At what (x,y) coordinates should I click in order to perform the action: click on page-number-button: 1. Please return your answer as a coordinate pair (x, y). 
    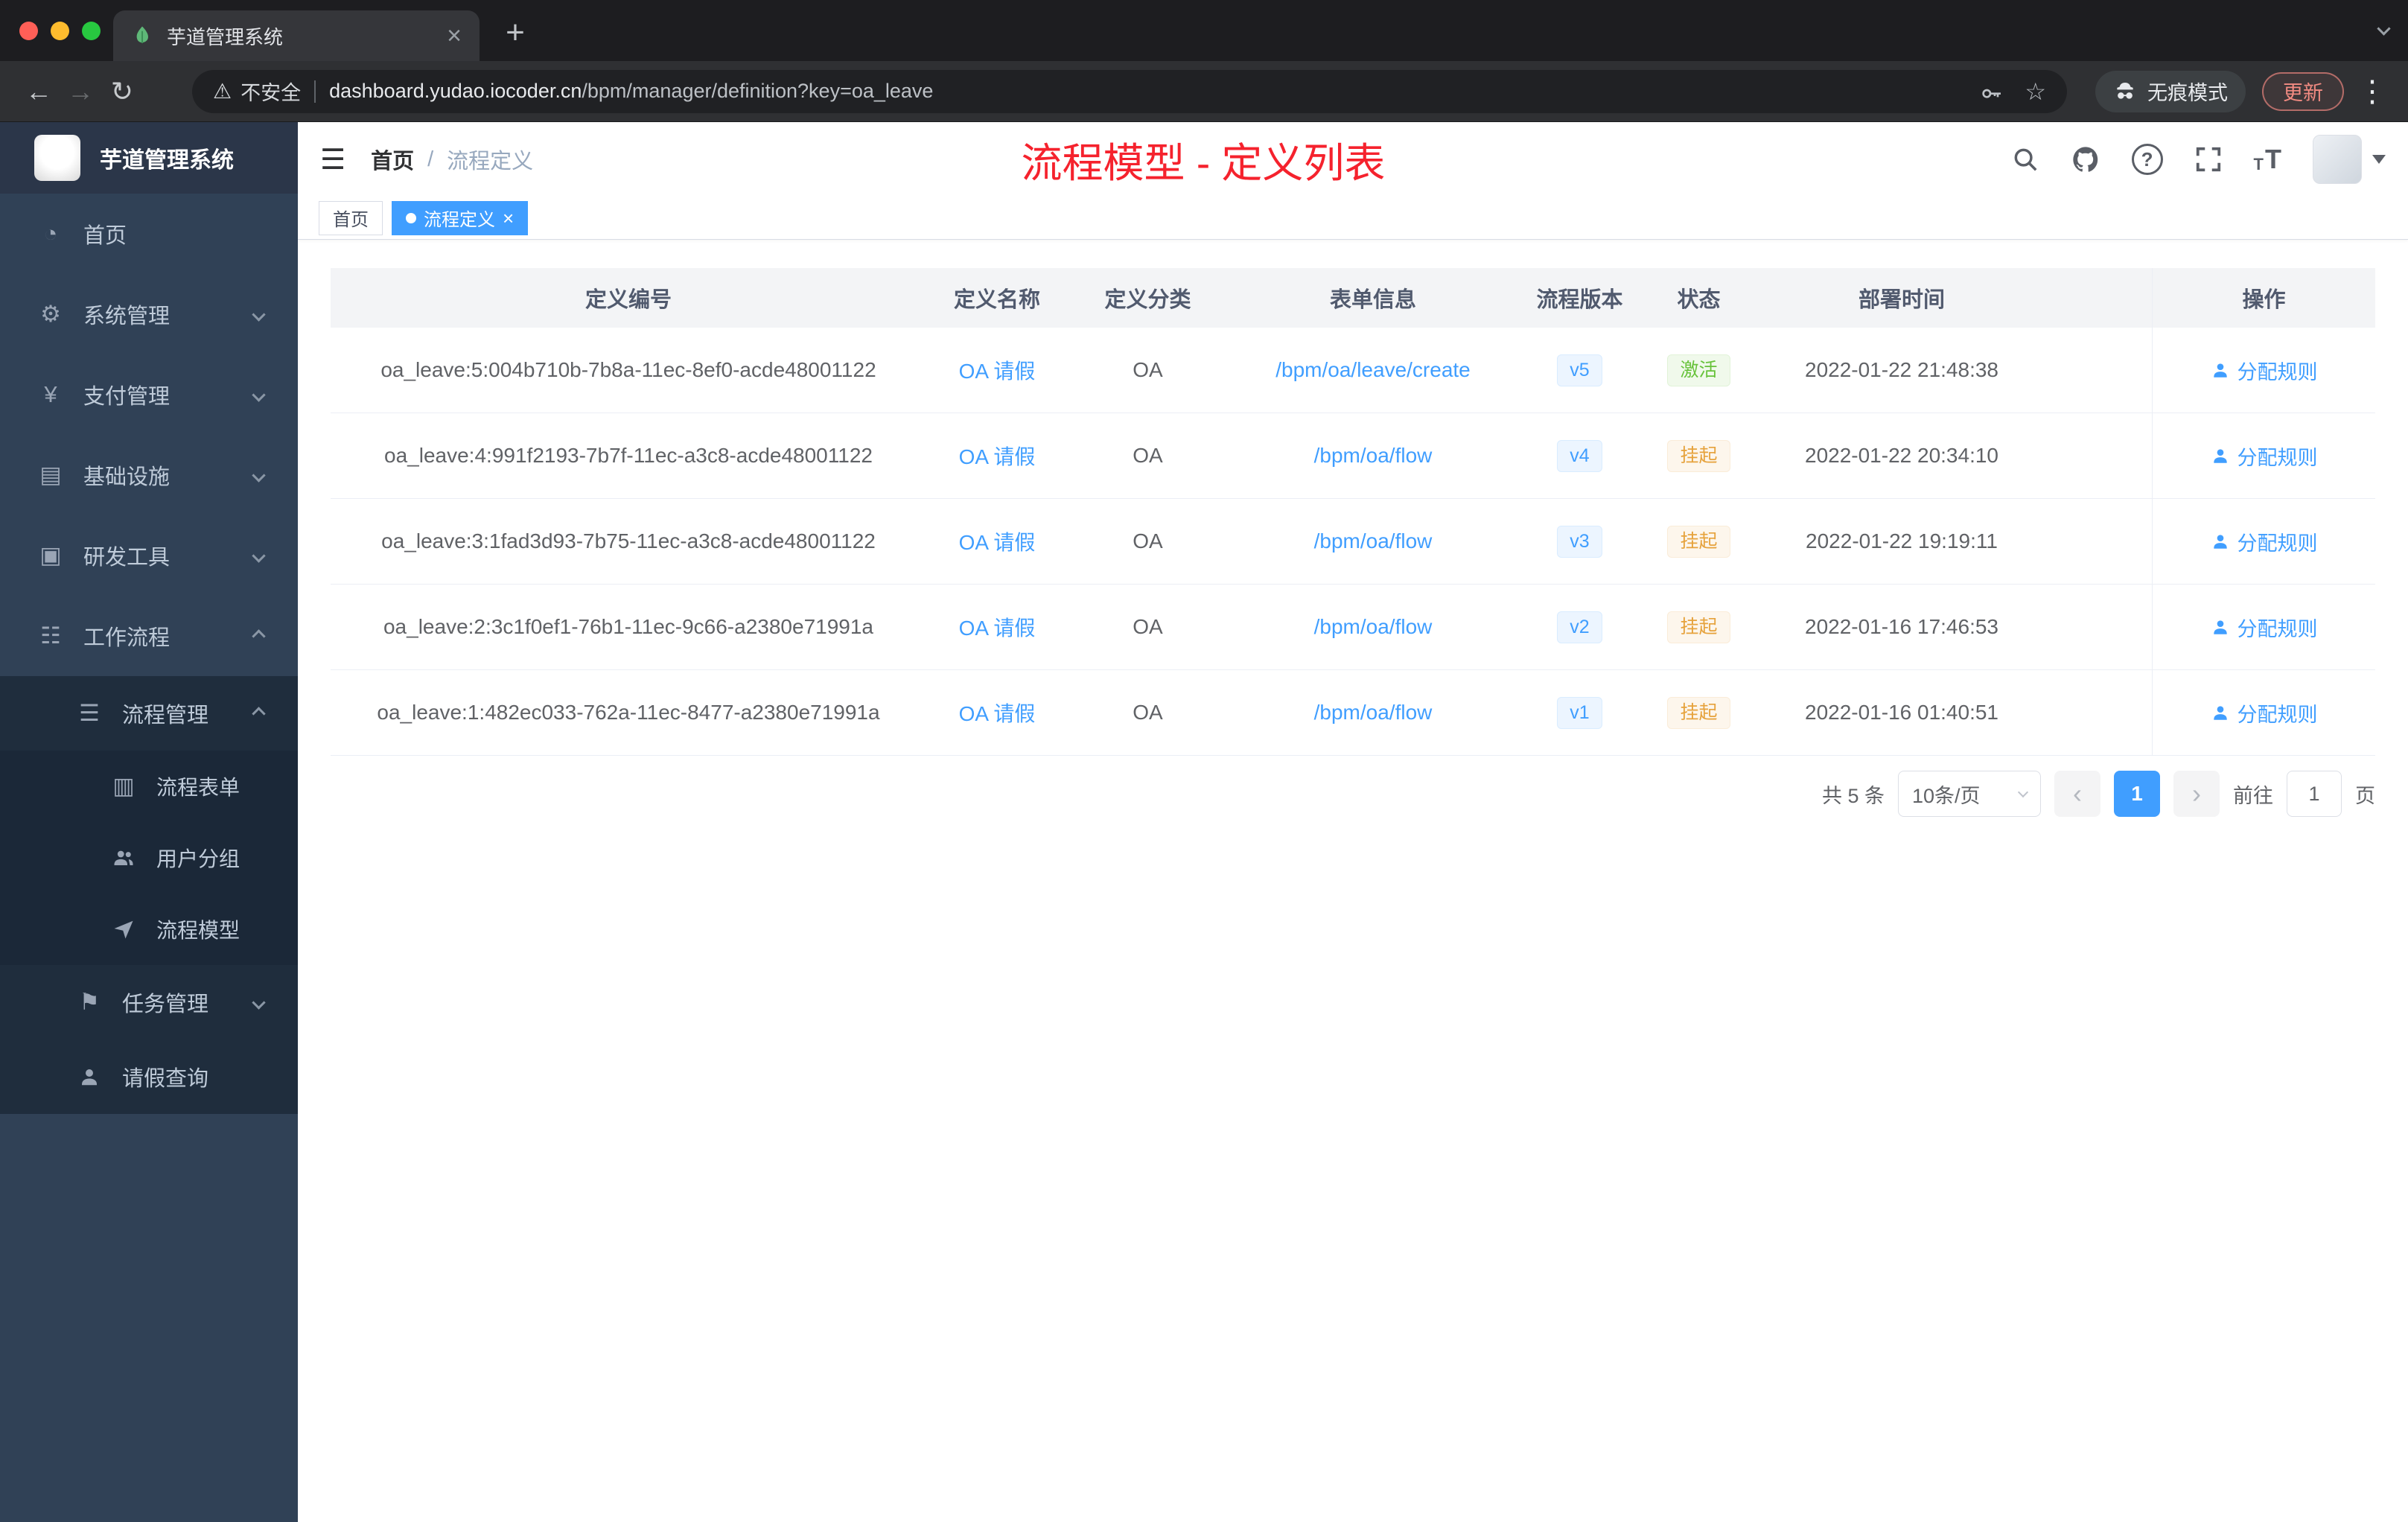
    Looking at the image, I should click on (2137, 794).